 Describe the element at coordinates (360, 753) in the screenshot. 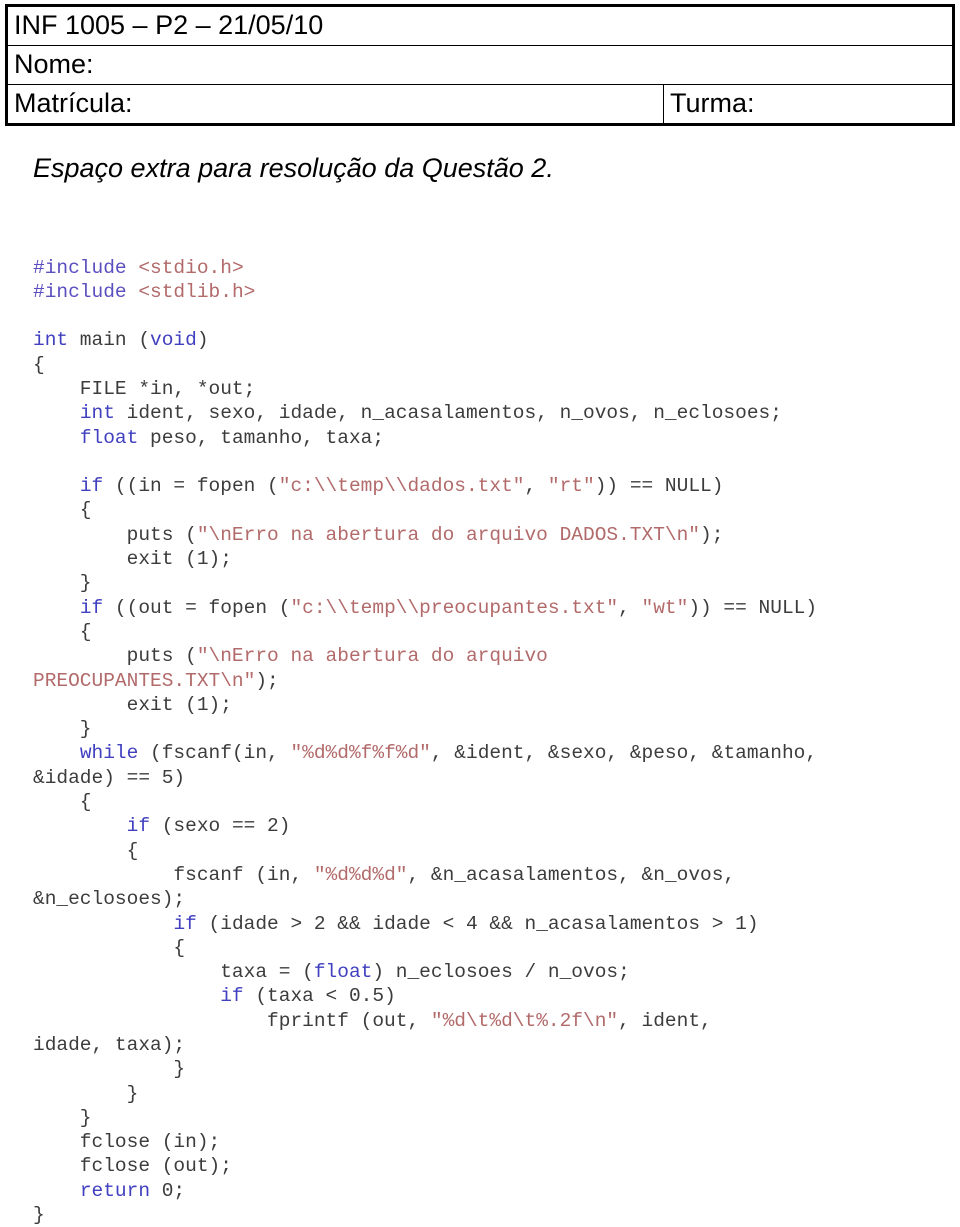

I see `code-token: "%d%d%f%f%d"` at that location.